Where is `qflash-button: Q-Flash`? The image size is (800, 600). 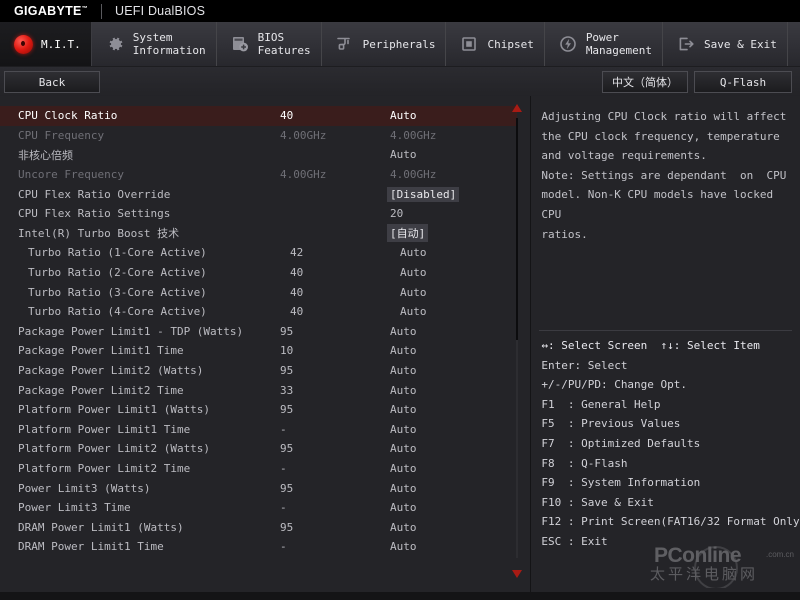 qflash-button: Q-Flash is located at coordinates (743, 82).